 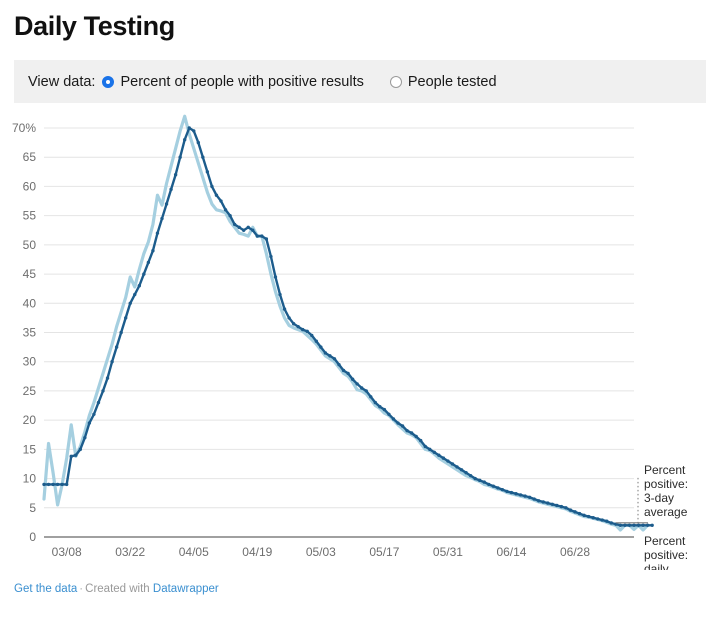 I want to click on y-tick-label: 50, so click(x=30, y=245).